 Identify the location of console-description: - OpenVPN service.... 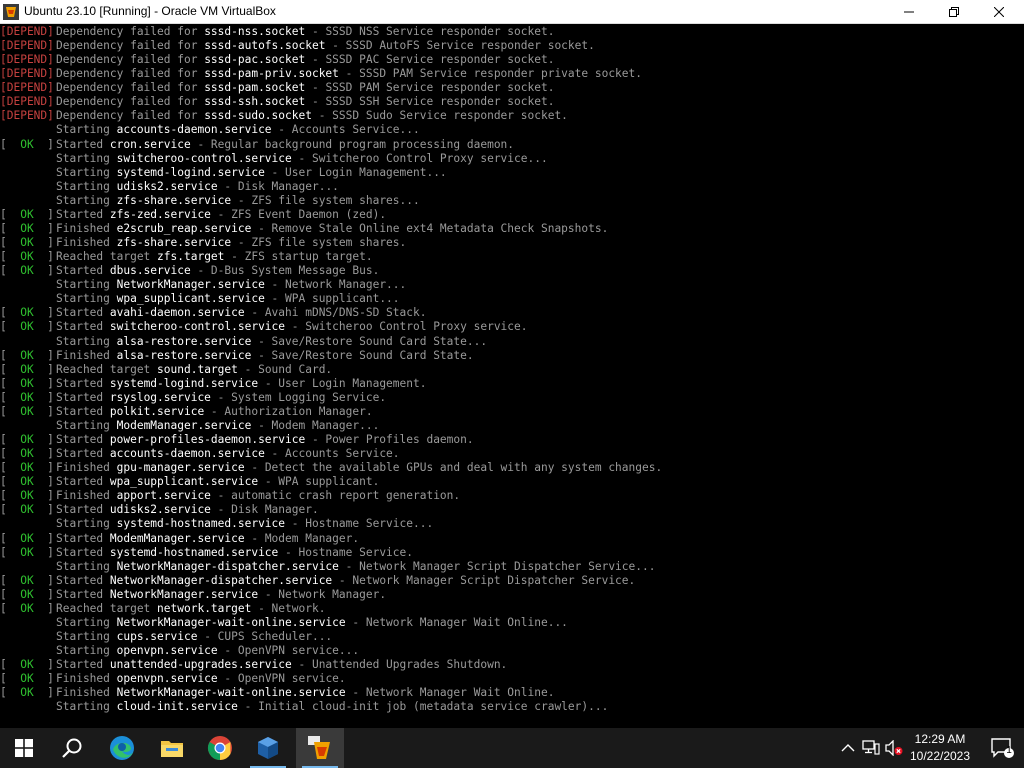
(288, 651).